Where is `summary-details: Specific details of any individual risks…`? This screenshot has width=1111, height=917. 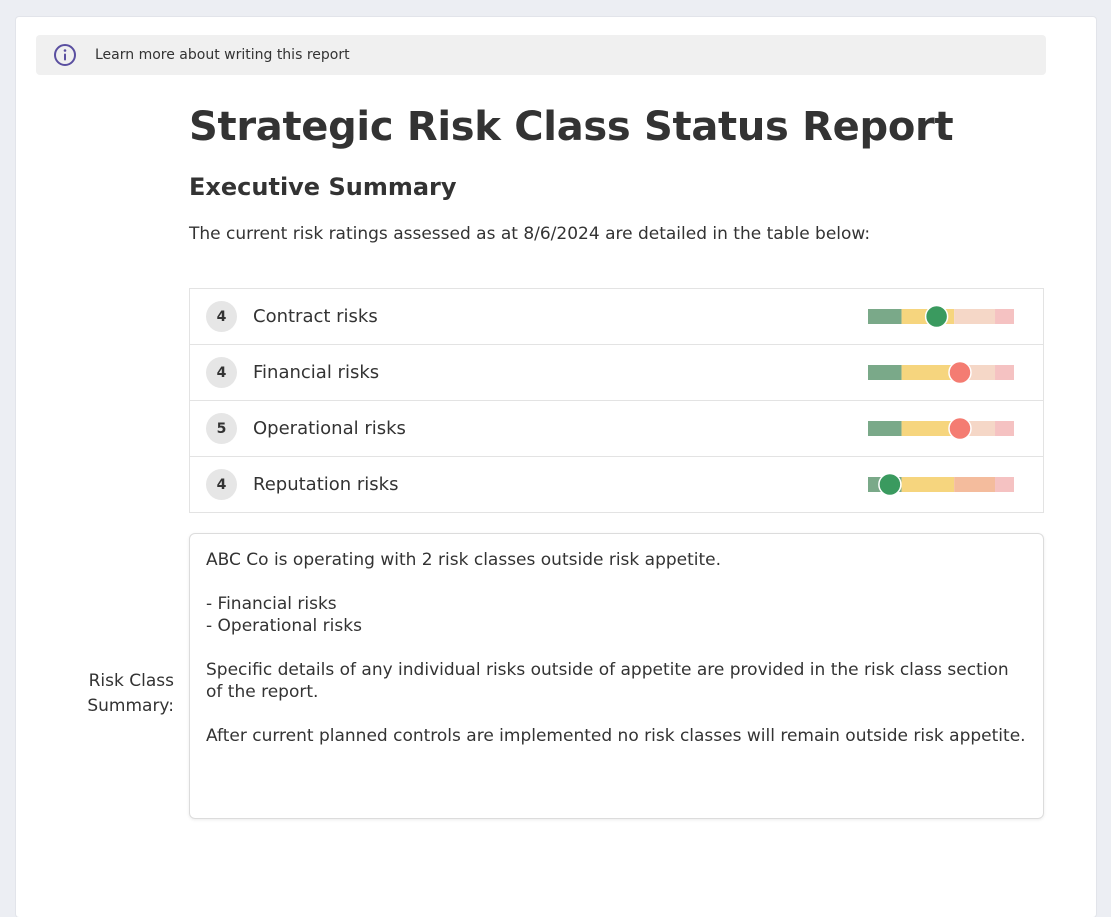
summary-details: Specific details of any individual risks… is located at coordinates (607, 681).